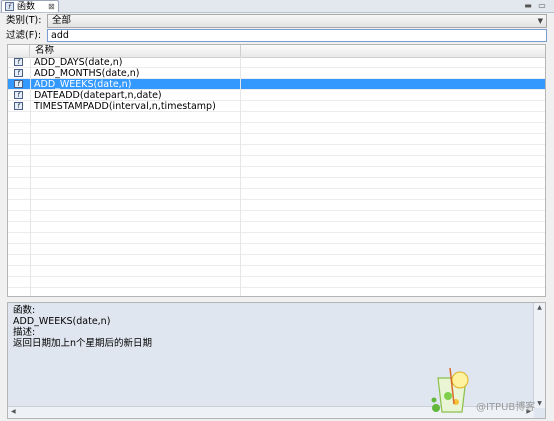  I want to click on tab-functions: f 函数 ⊠, so click(30, 6).